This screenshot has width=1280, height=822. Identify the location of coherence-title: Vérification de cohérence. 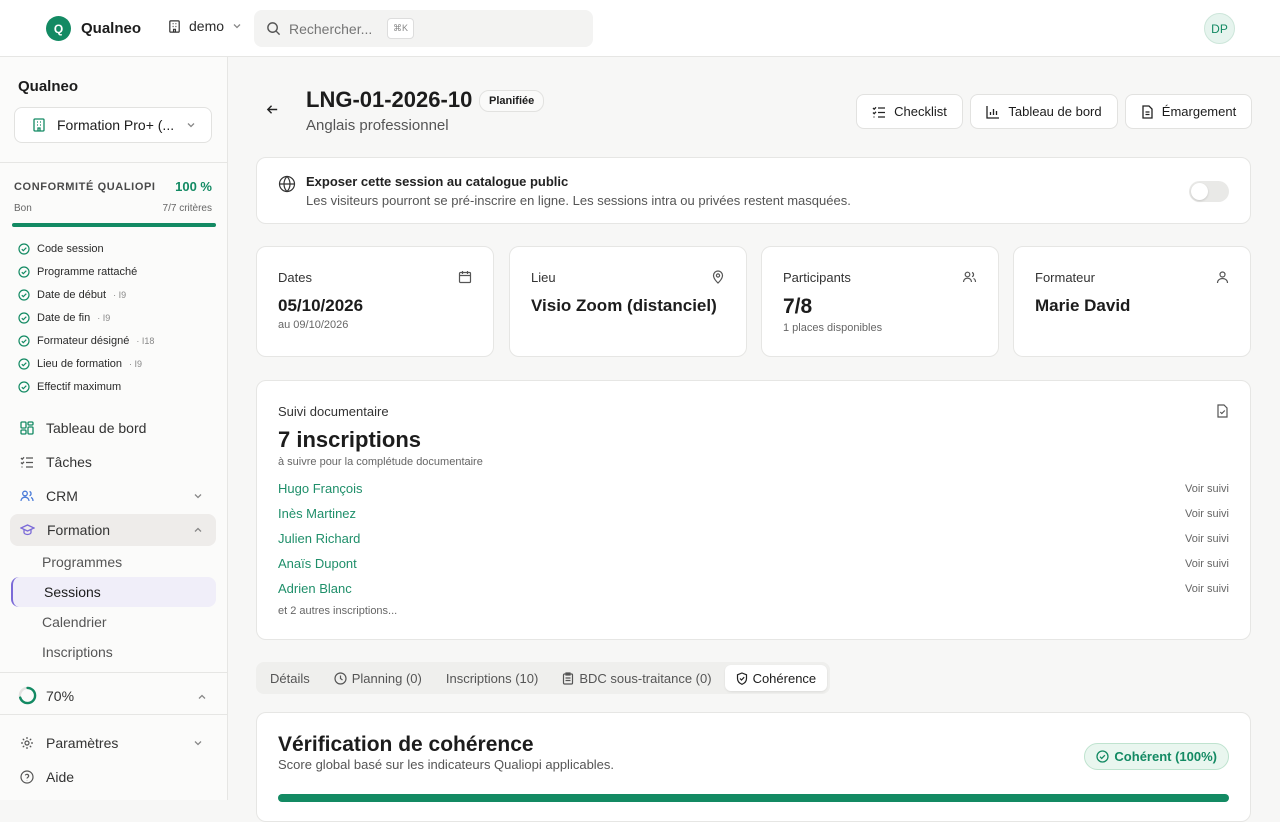
(406, 744).